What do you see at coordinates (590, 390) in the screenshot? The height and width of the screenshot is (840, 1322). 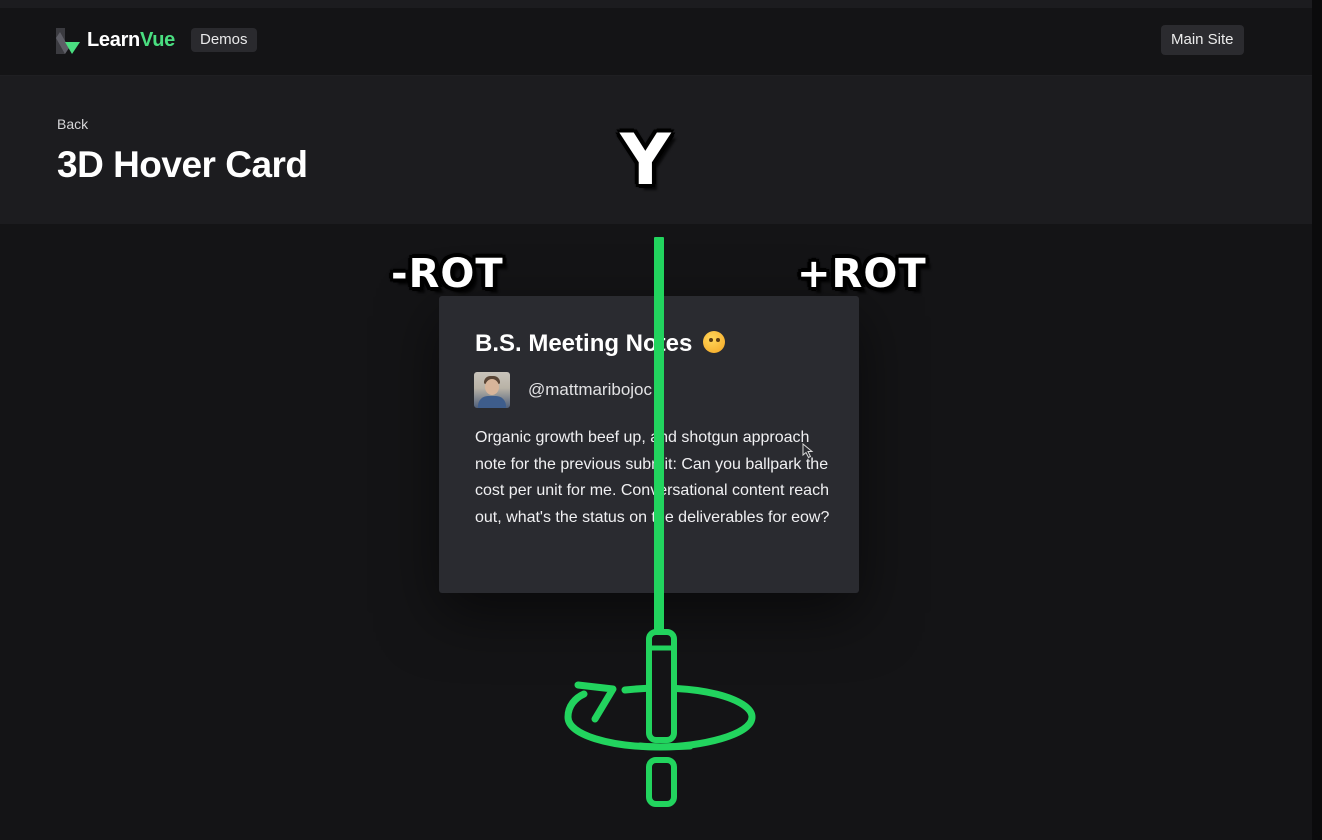 I see `author-handle: @mattmaribojoc` at bounding box center [590, 390].